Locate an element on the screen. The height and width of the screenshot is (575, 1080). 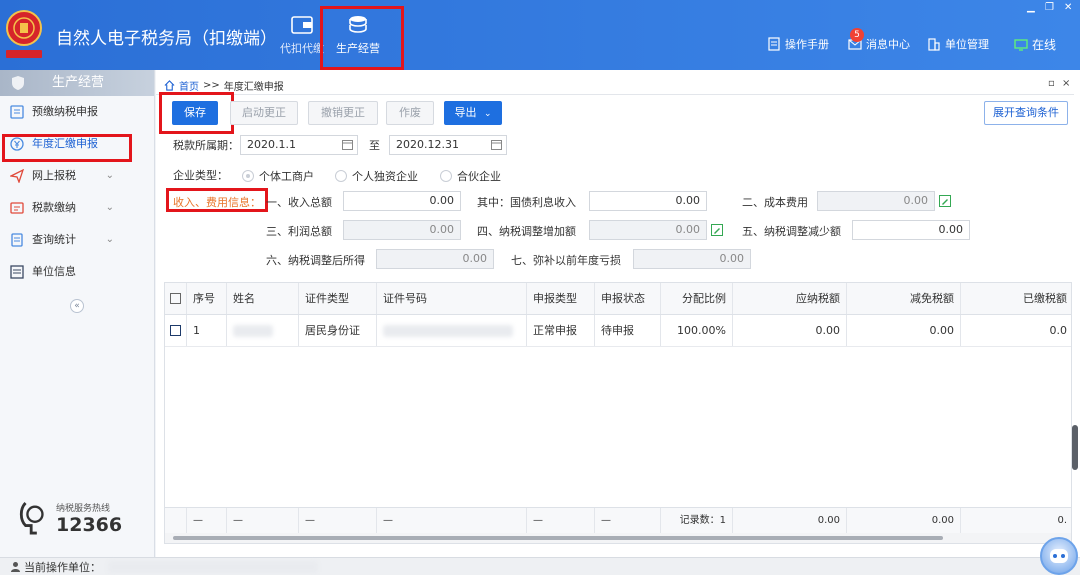
footer-id-type: — is located at coordinates (338, 520).